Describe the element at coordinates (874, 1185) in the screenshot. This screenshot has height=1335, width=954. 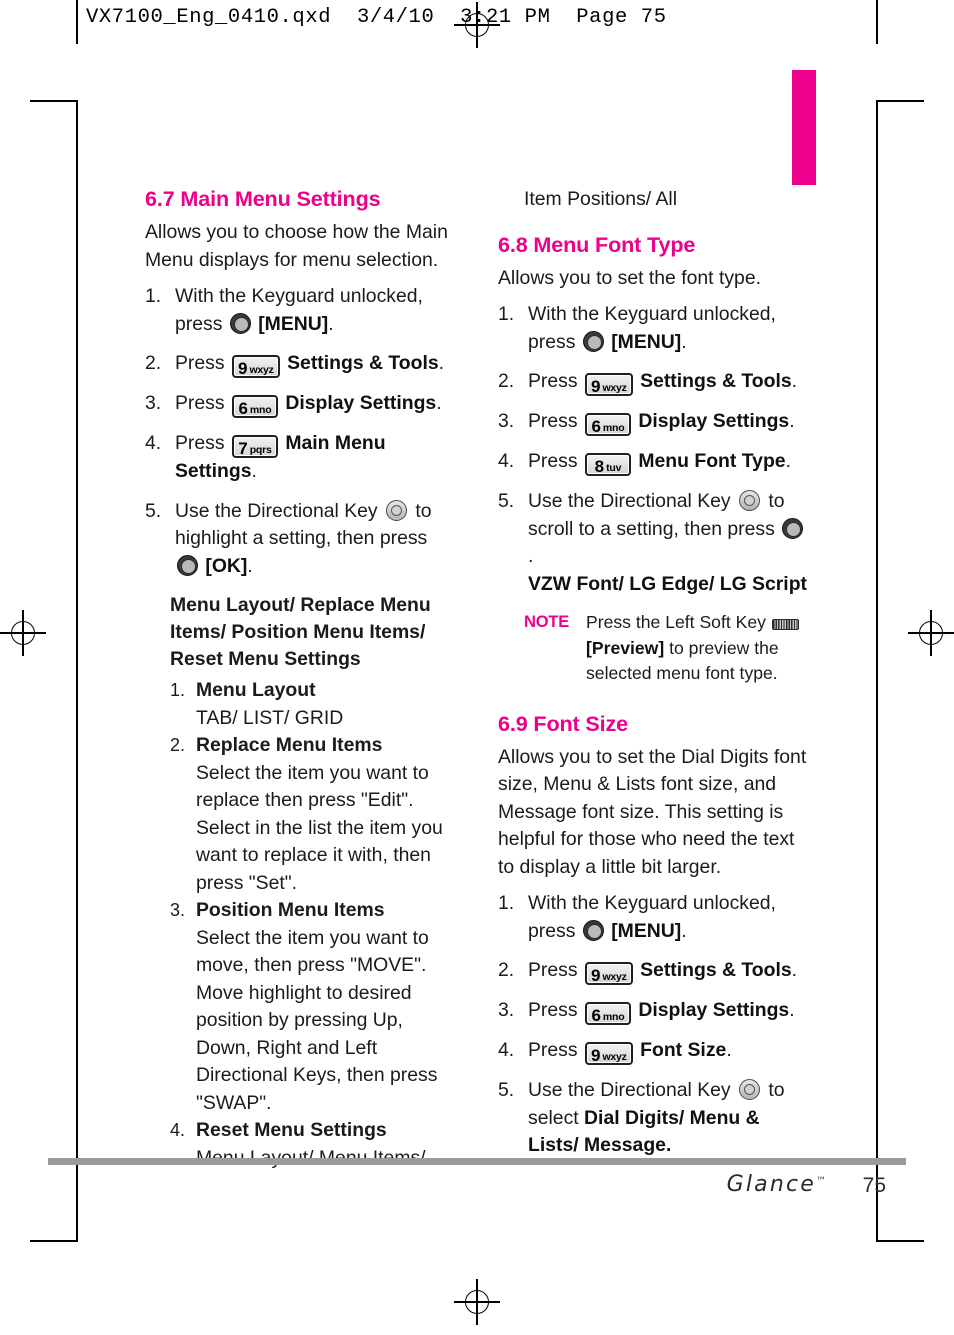
I see `page-number: 75` at that location.